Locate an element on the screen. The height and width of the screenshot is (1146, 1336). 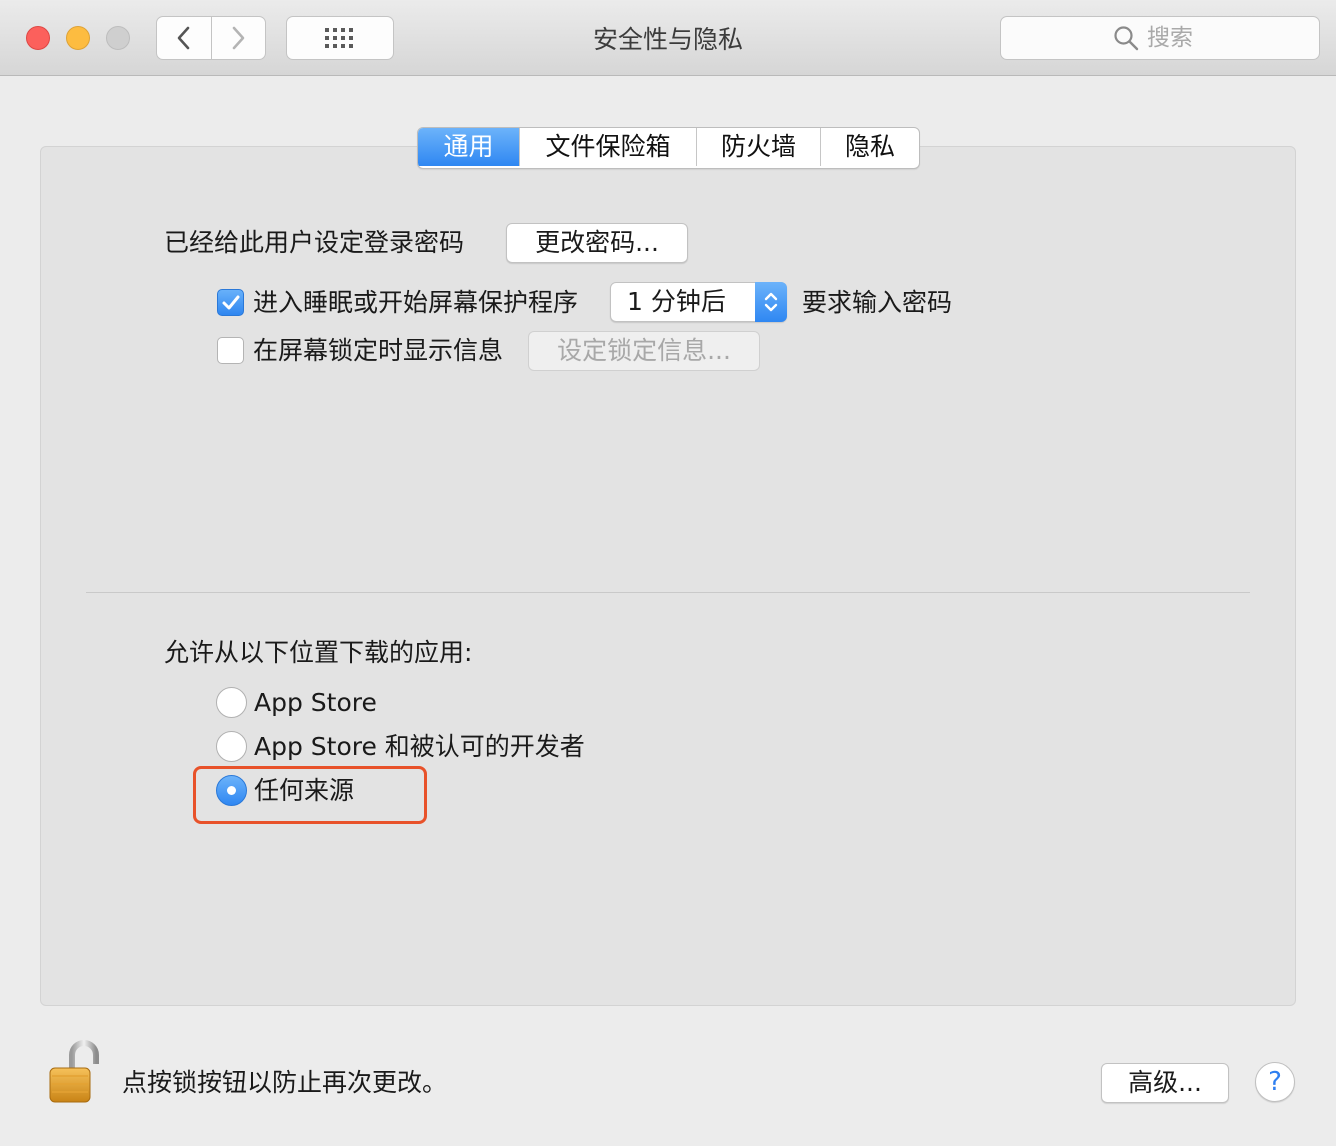
tab-filevault: 文件保险箱 is located at coordinates (607, 147).